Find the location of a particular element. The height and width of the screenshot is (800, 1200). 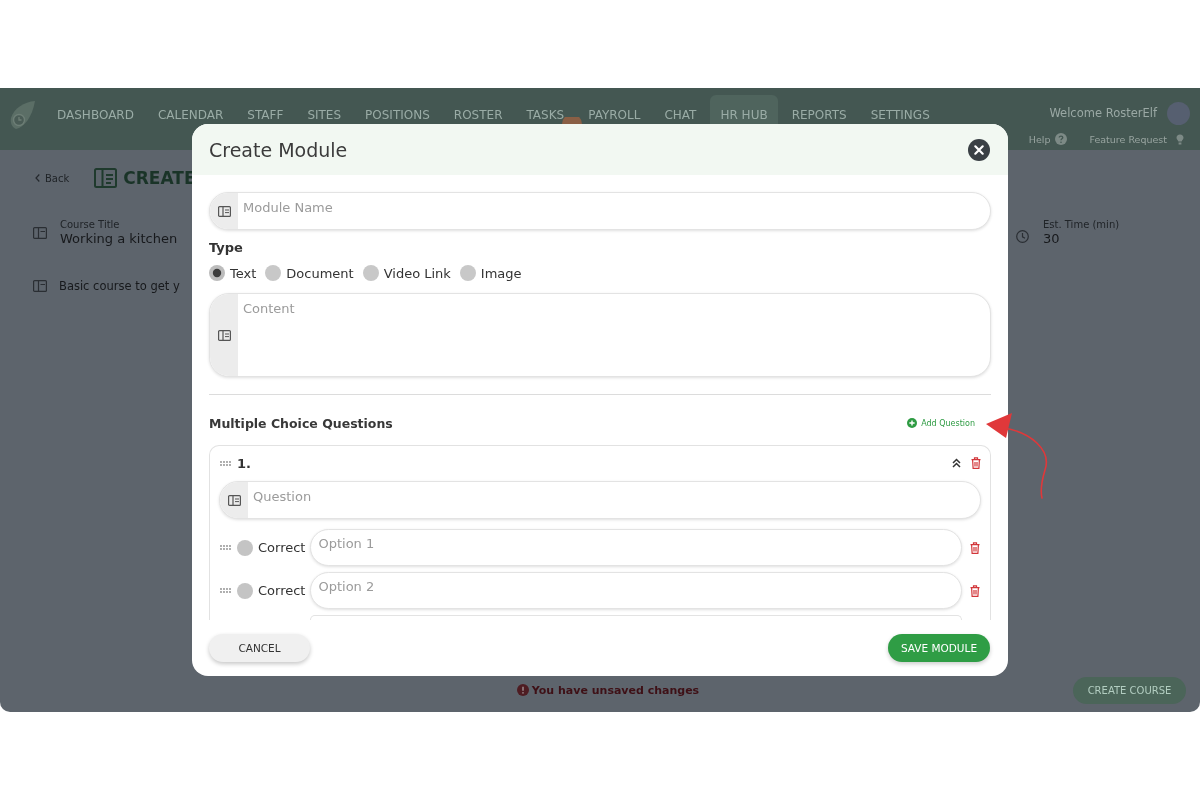

section-heading: Multiple Choice Questions is located at coordinates (301, 423).